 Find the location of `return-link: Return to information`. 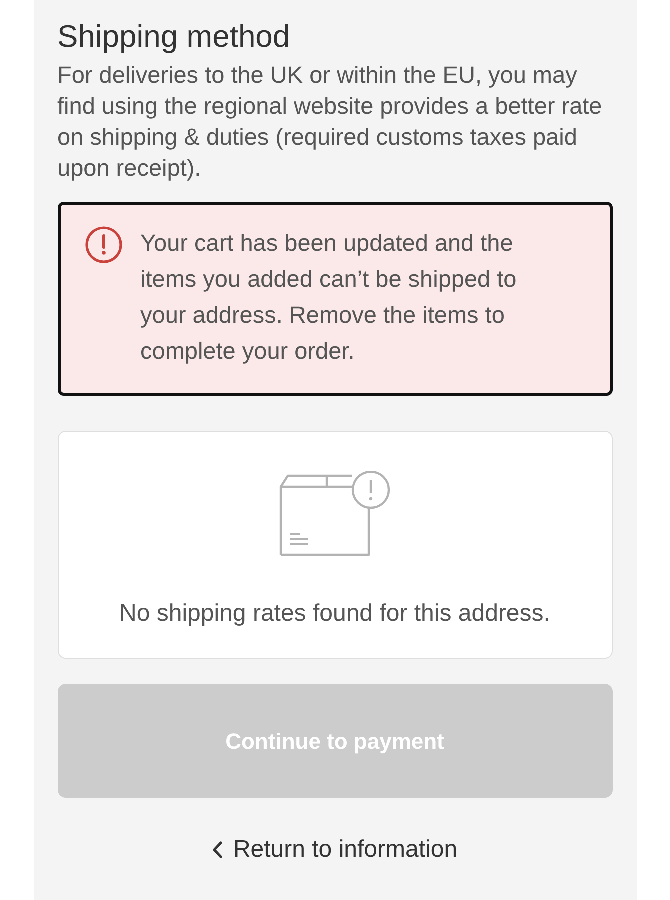

return-link: Return to information is located at coordinates (335, 850).